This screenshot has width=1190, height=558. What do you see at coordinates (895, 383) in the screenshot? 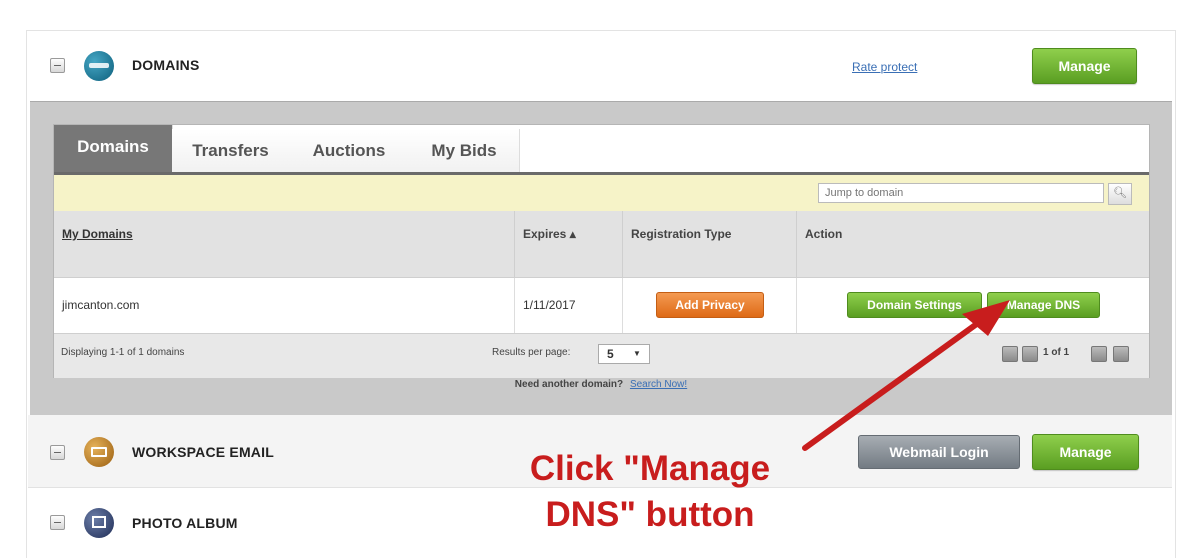
I see `arrow-shaft` at bounding box center [895, 383].